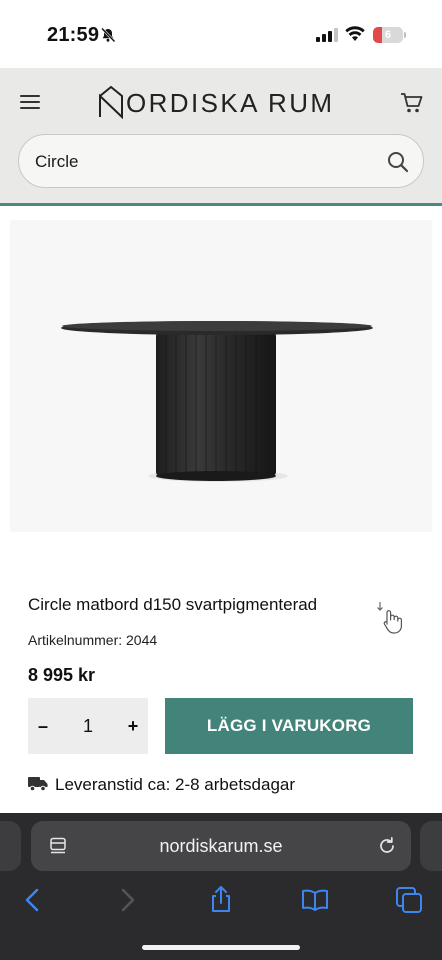 The height and width of the screenshot is (960, 442). Describe the element at coordinates (111, 102) in the screenshot. I see `logo-house-n` at that location.